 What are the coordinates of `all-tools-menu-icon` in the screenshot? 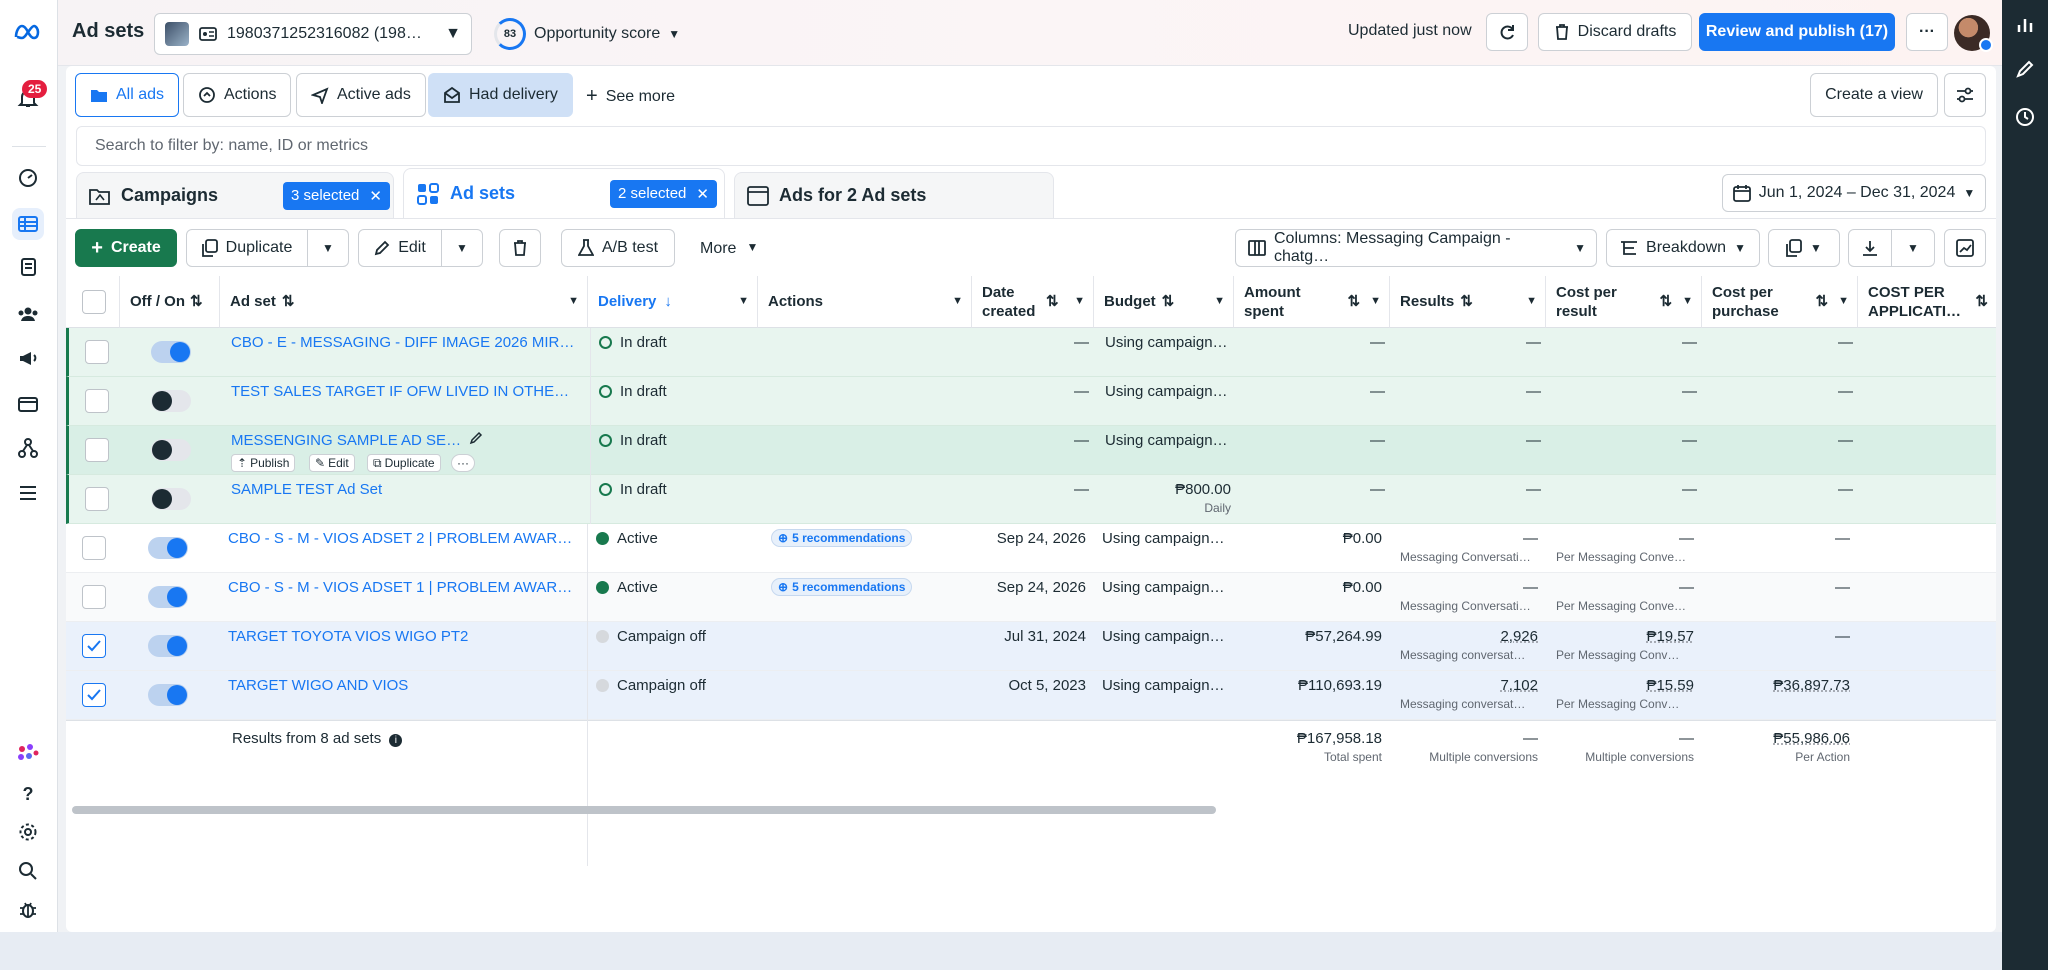 It's located at (28, 493).